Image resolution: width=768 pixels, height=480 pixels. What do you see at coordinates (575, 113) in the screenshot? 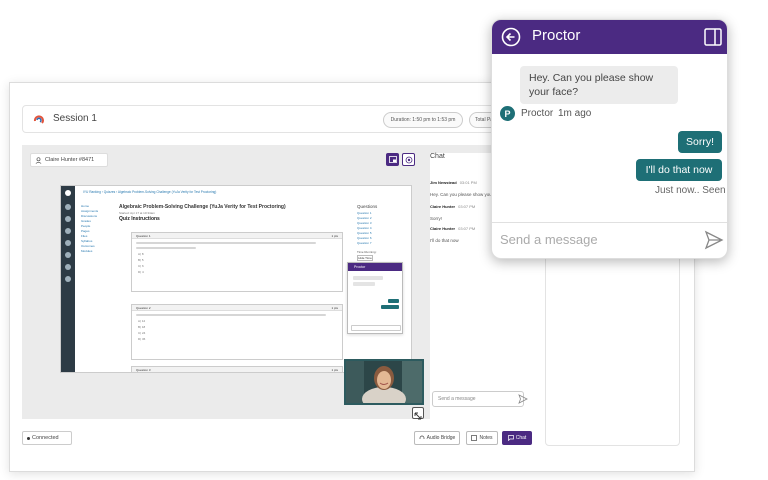
I see `sender-time: 1m ago` at bounding box center [575, 113].